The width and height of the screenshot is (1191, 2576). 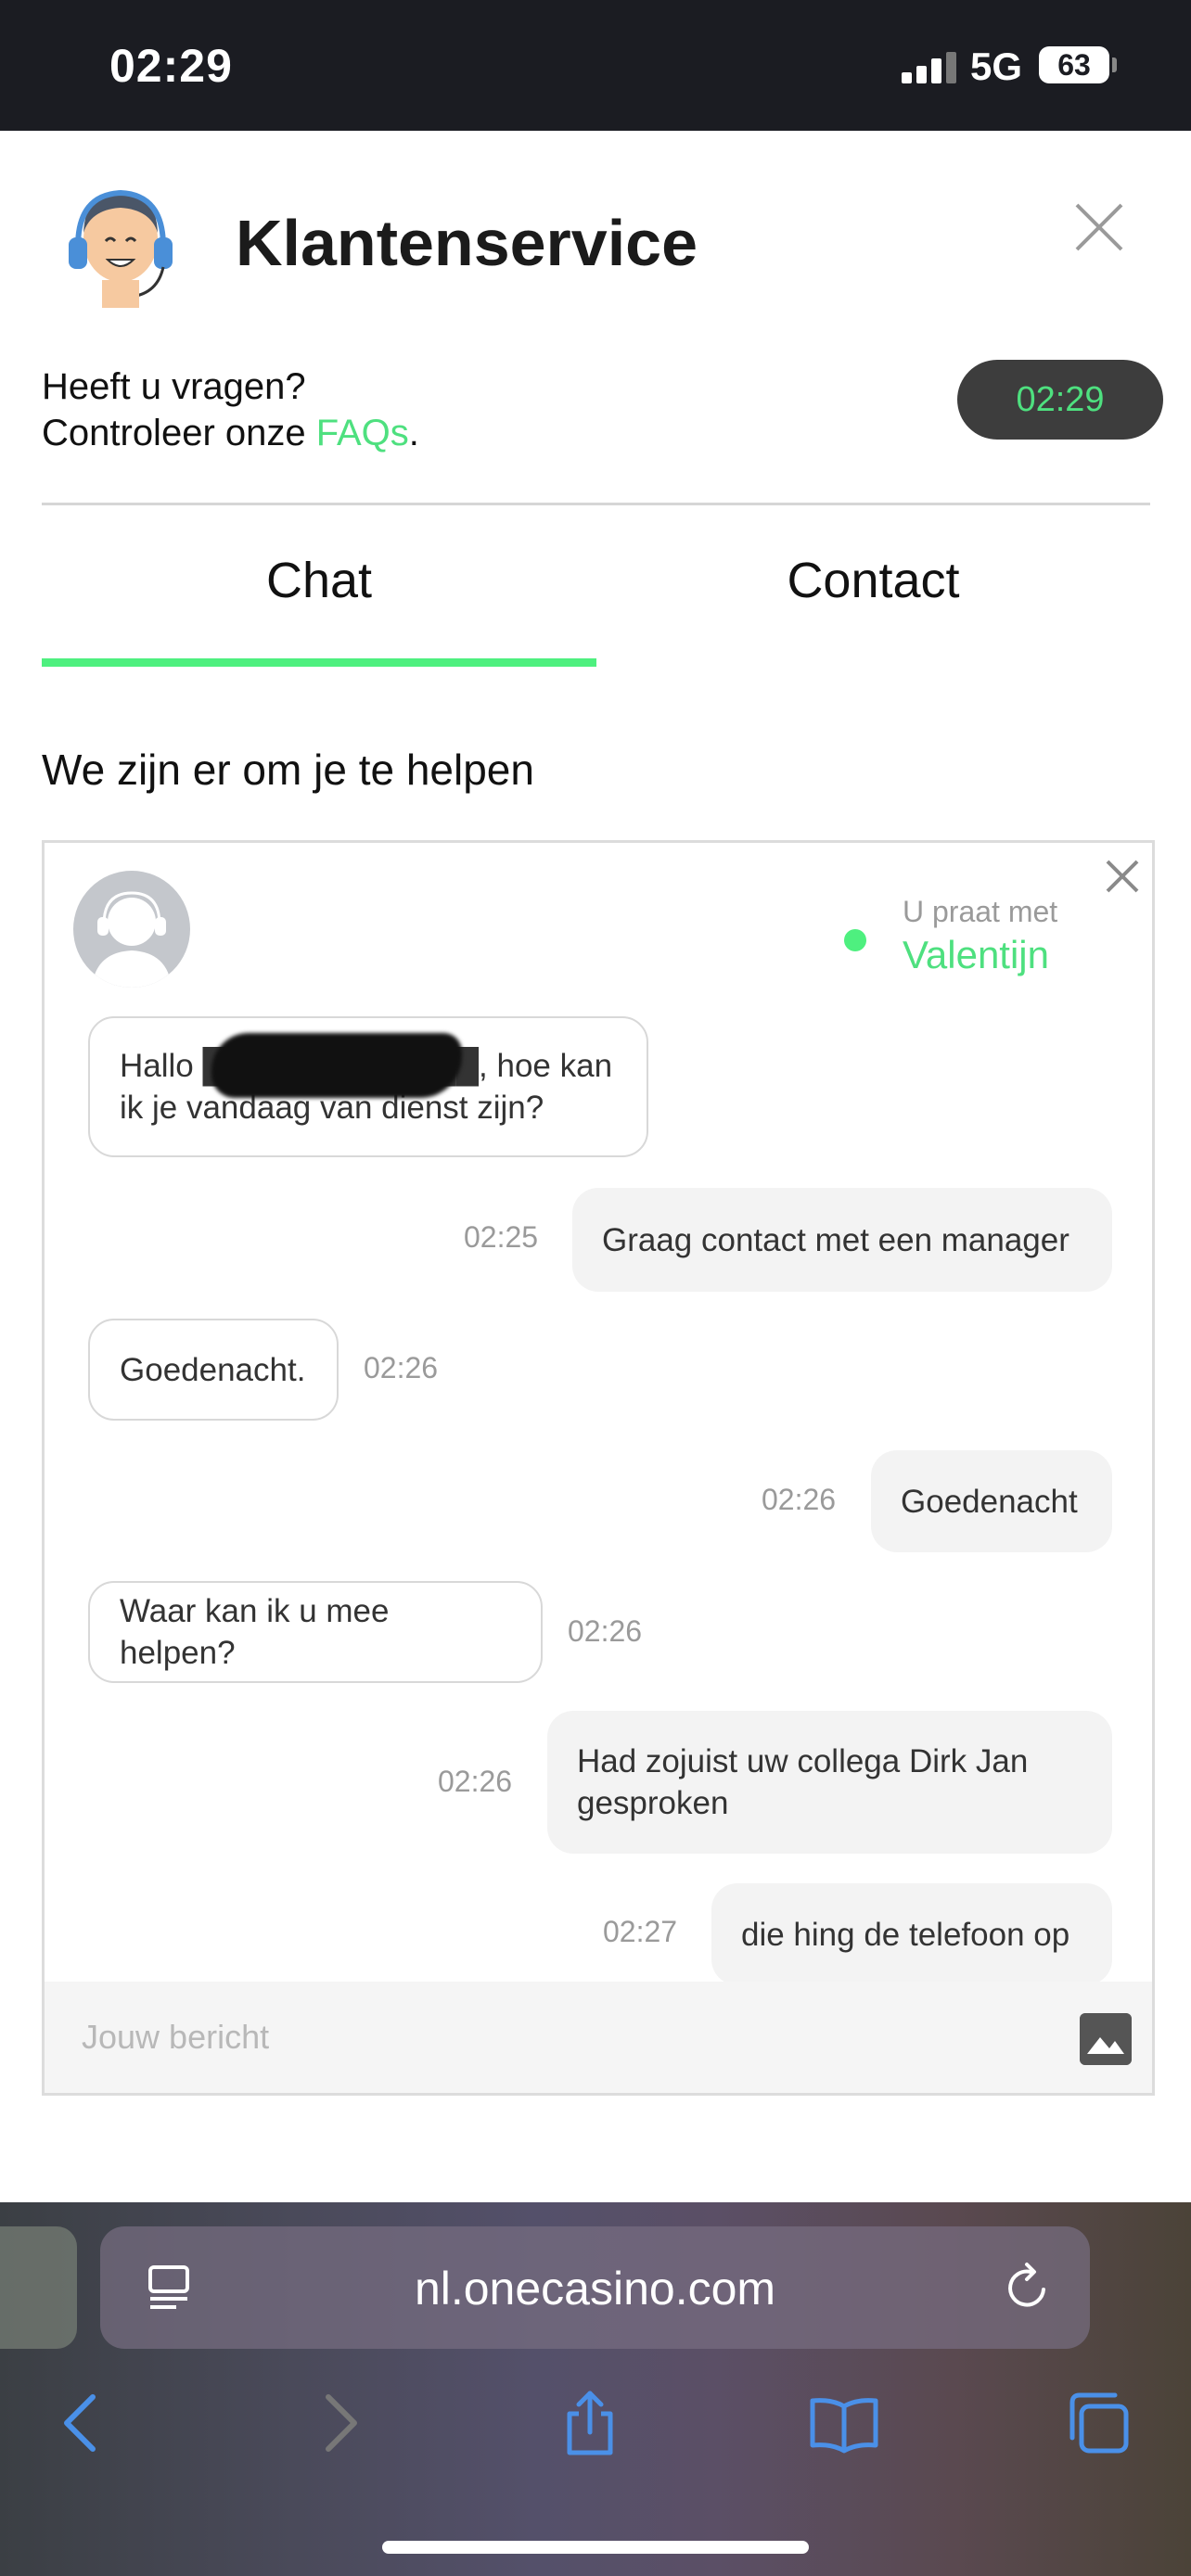 What do you see at coordinates (545, 2037) in the screenshot?
I see `message-input` at bounding box center [545, 2037].